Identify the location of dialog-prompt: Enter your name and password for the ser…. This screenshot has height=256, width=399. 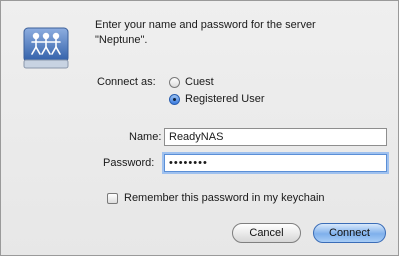
(240, 33).